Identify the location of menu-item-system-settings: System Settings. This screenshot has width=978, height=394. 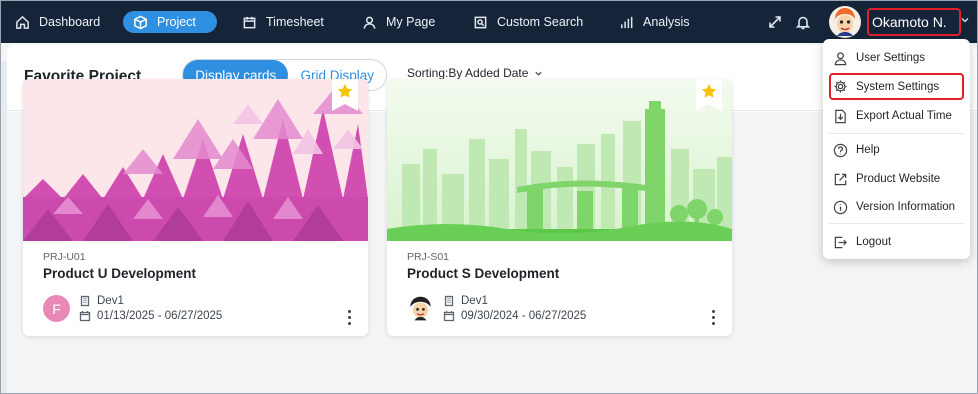
(896, 86).